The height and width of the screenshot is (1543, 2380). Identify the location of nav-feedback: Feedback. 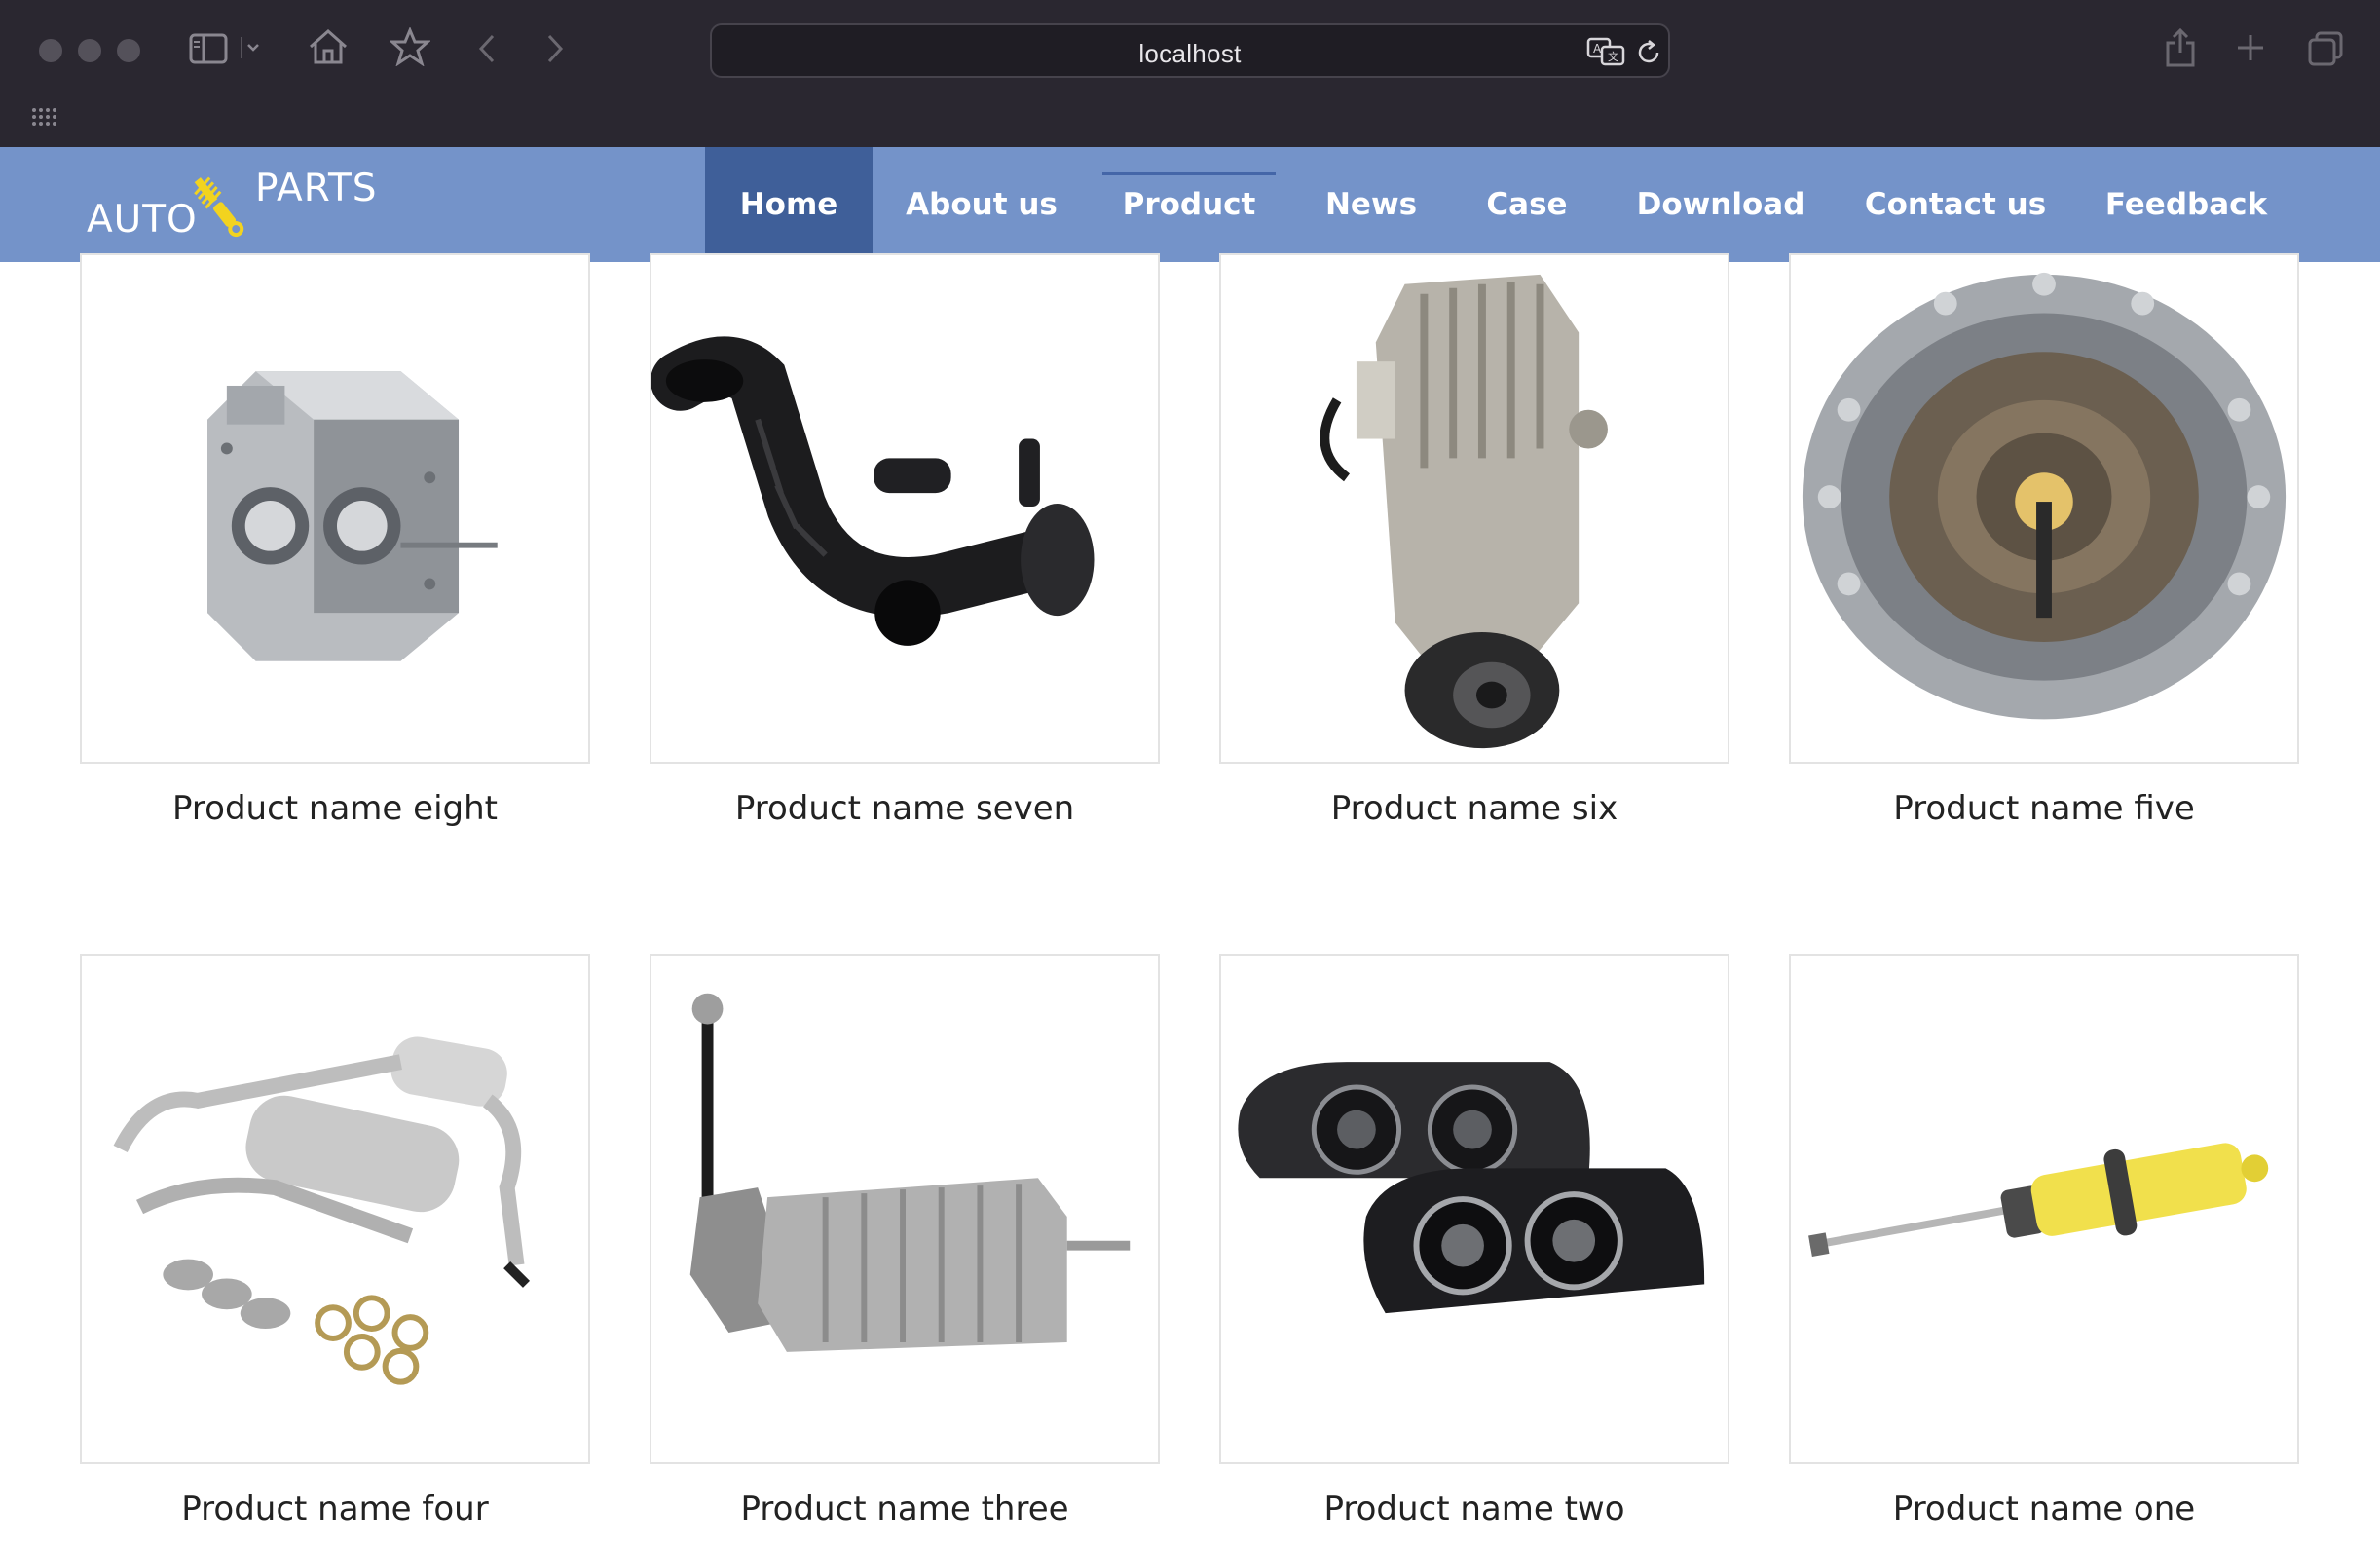
(2186, 204).